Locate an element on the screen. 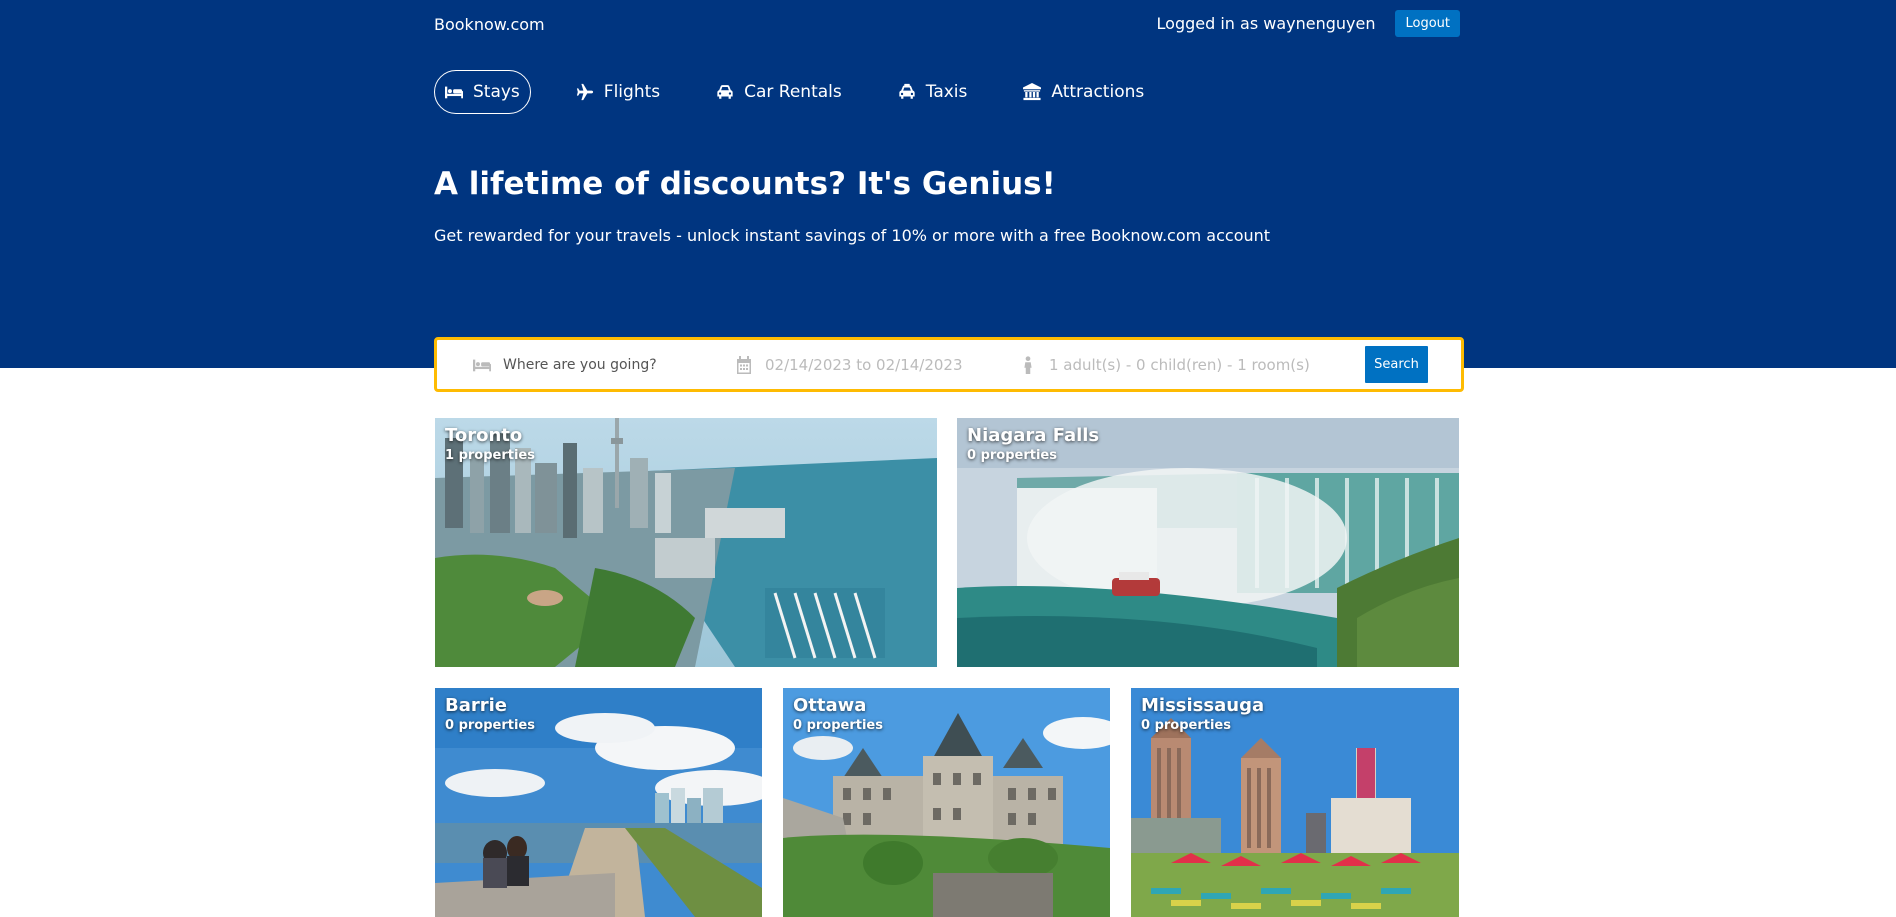 The width and height of the screenshot is (1896, 917). nav-attractions: Attractions is located at coordinates (1083, 92).